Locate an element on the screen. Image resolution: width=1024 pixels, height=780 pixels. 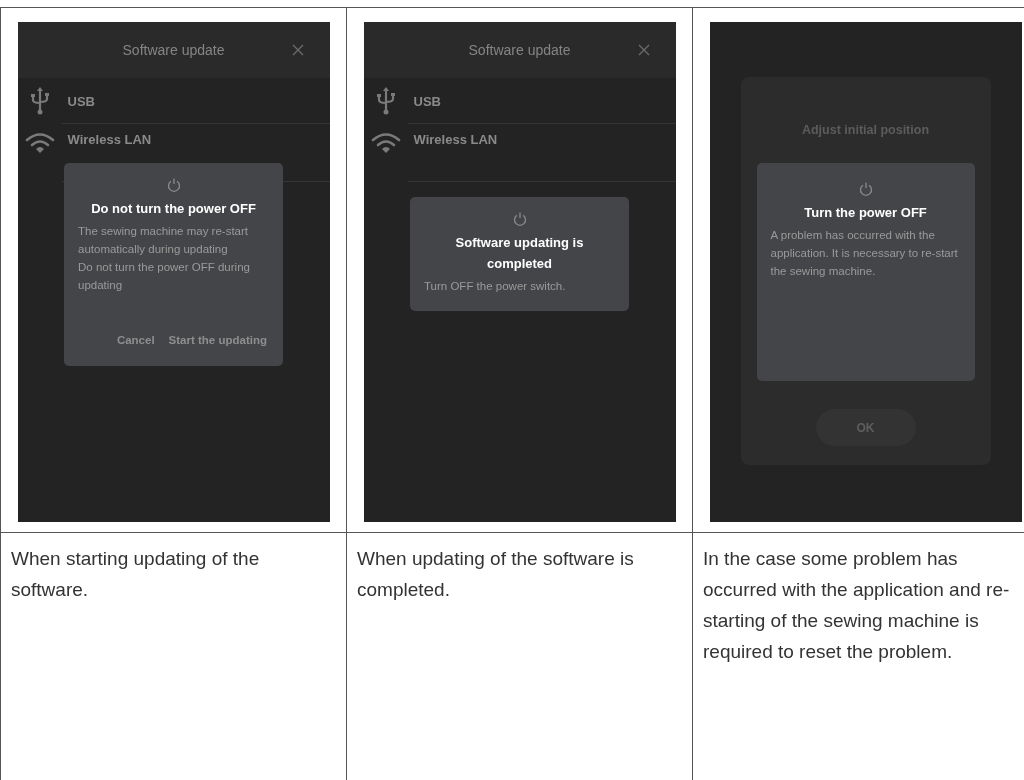
caption-text: In the case some problem has occurred with the application and re-starting of the sewing machine is required to reset the problem. is located at coordinates (856, 605).